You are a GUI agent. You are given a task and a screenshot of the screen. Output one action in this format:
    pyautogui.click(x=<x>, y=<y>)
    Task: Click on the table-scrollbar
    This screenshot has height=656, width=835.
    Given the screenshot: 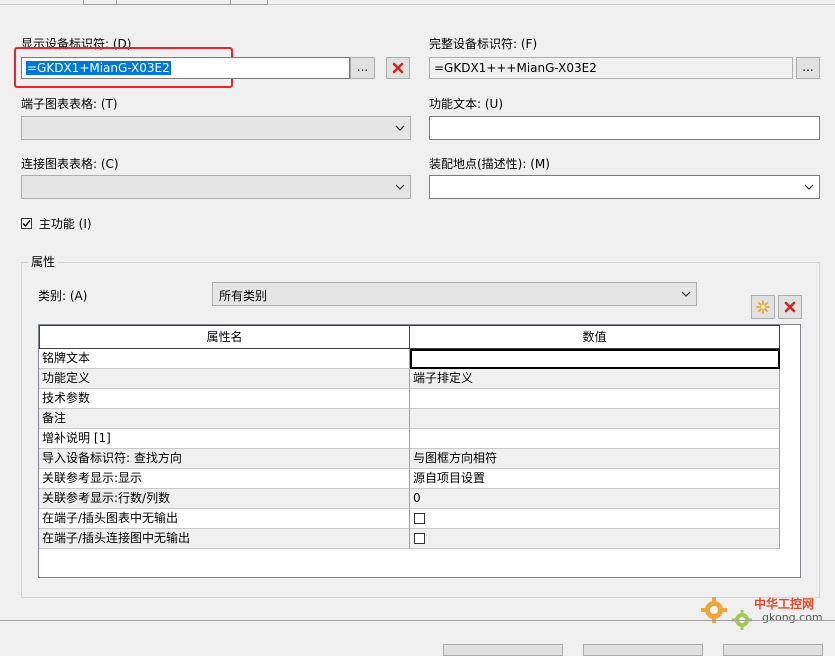 What is the action you would take?
    pyautogui.click(x=790, y=451)
    